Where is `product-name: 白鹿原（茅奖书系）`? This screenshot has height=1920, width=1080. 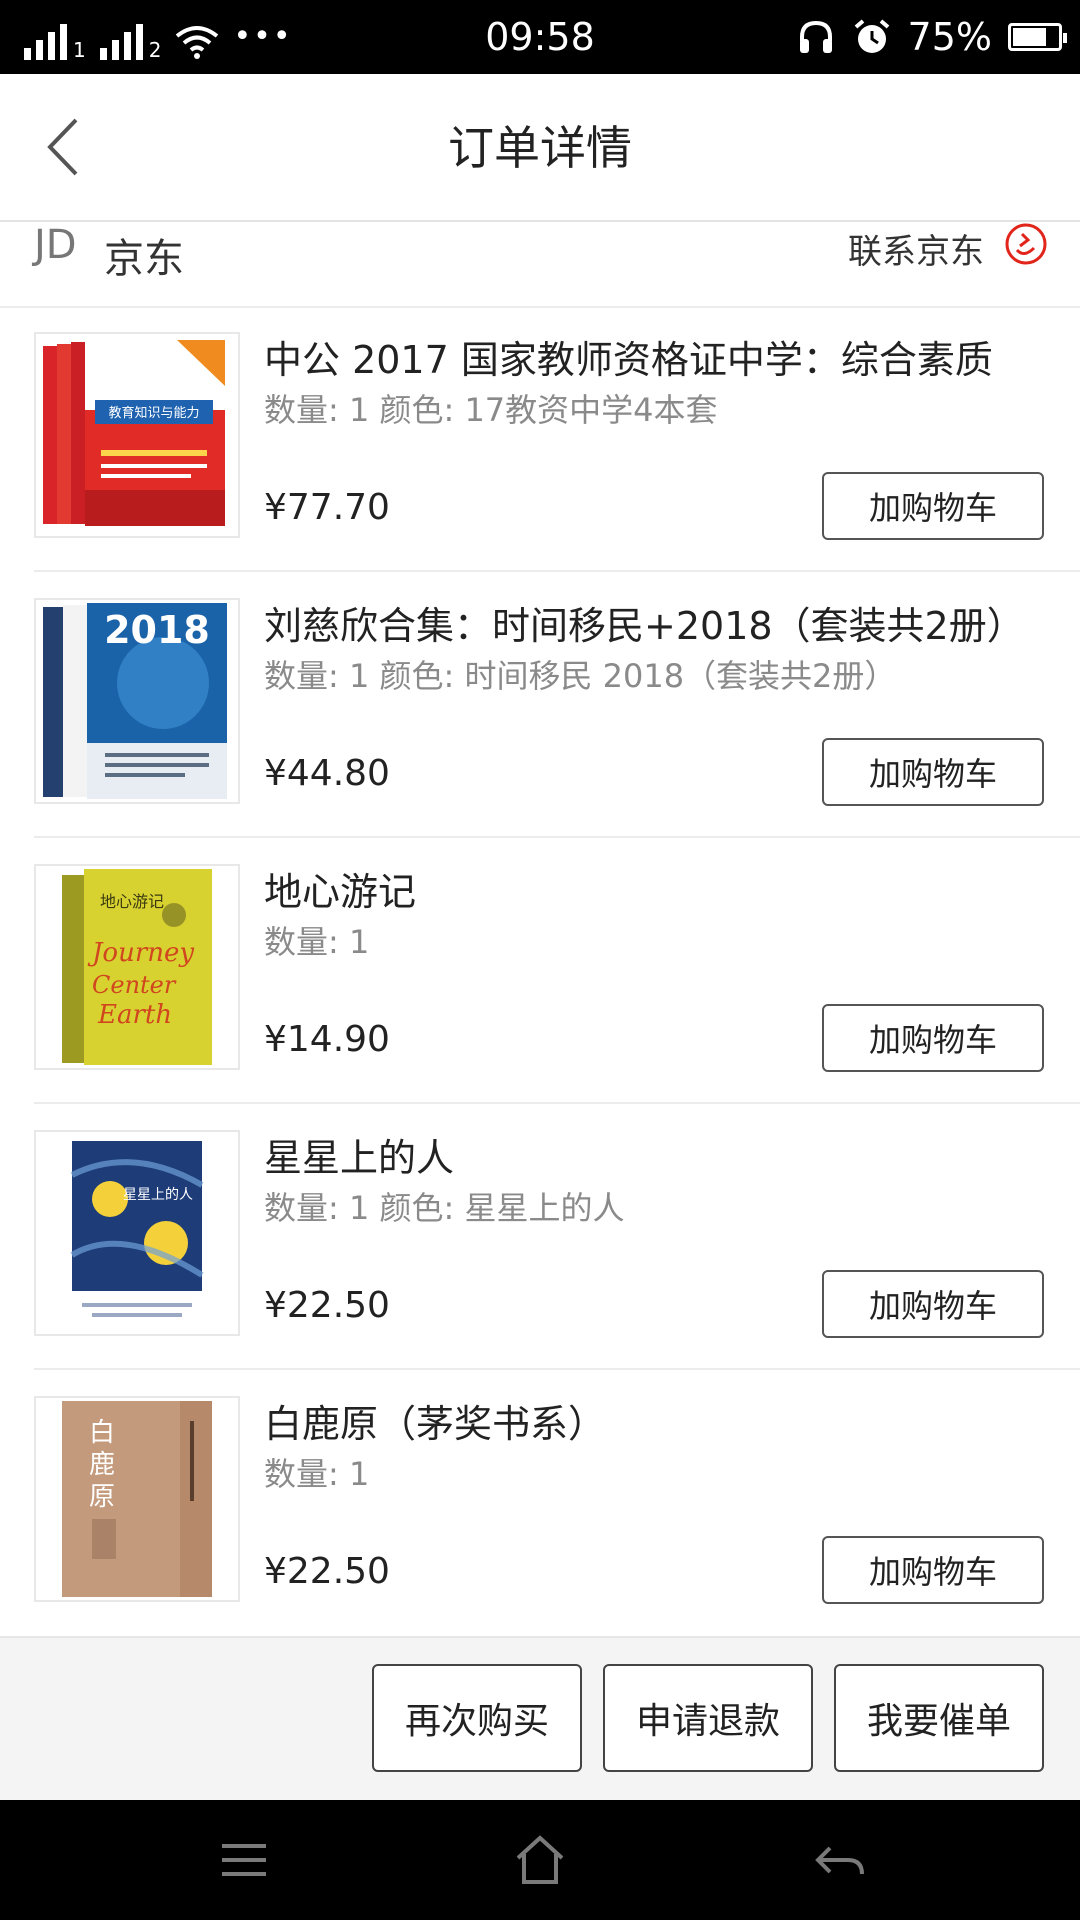
product-name: 白鹿原（茅奖书系） is located at coordinates (664, 1424).